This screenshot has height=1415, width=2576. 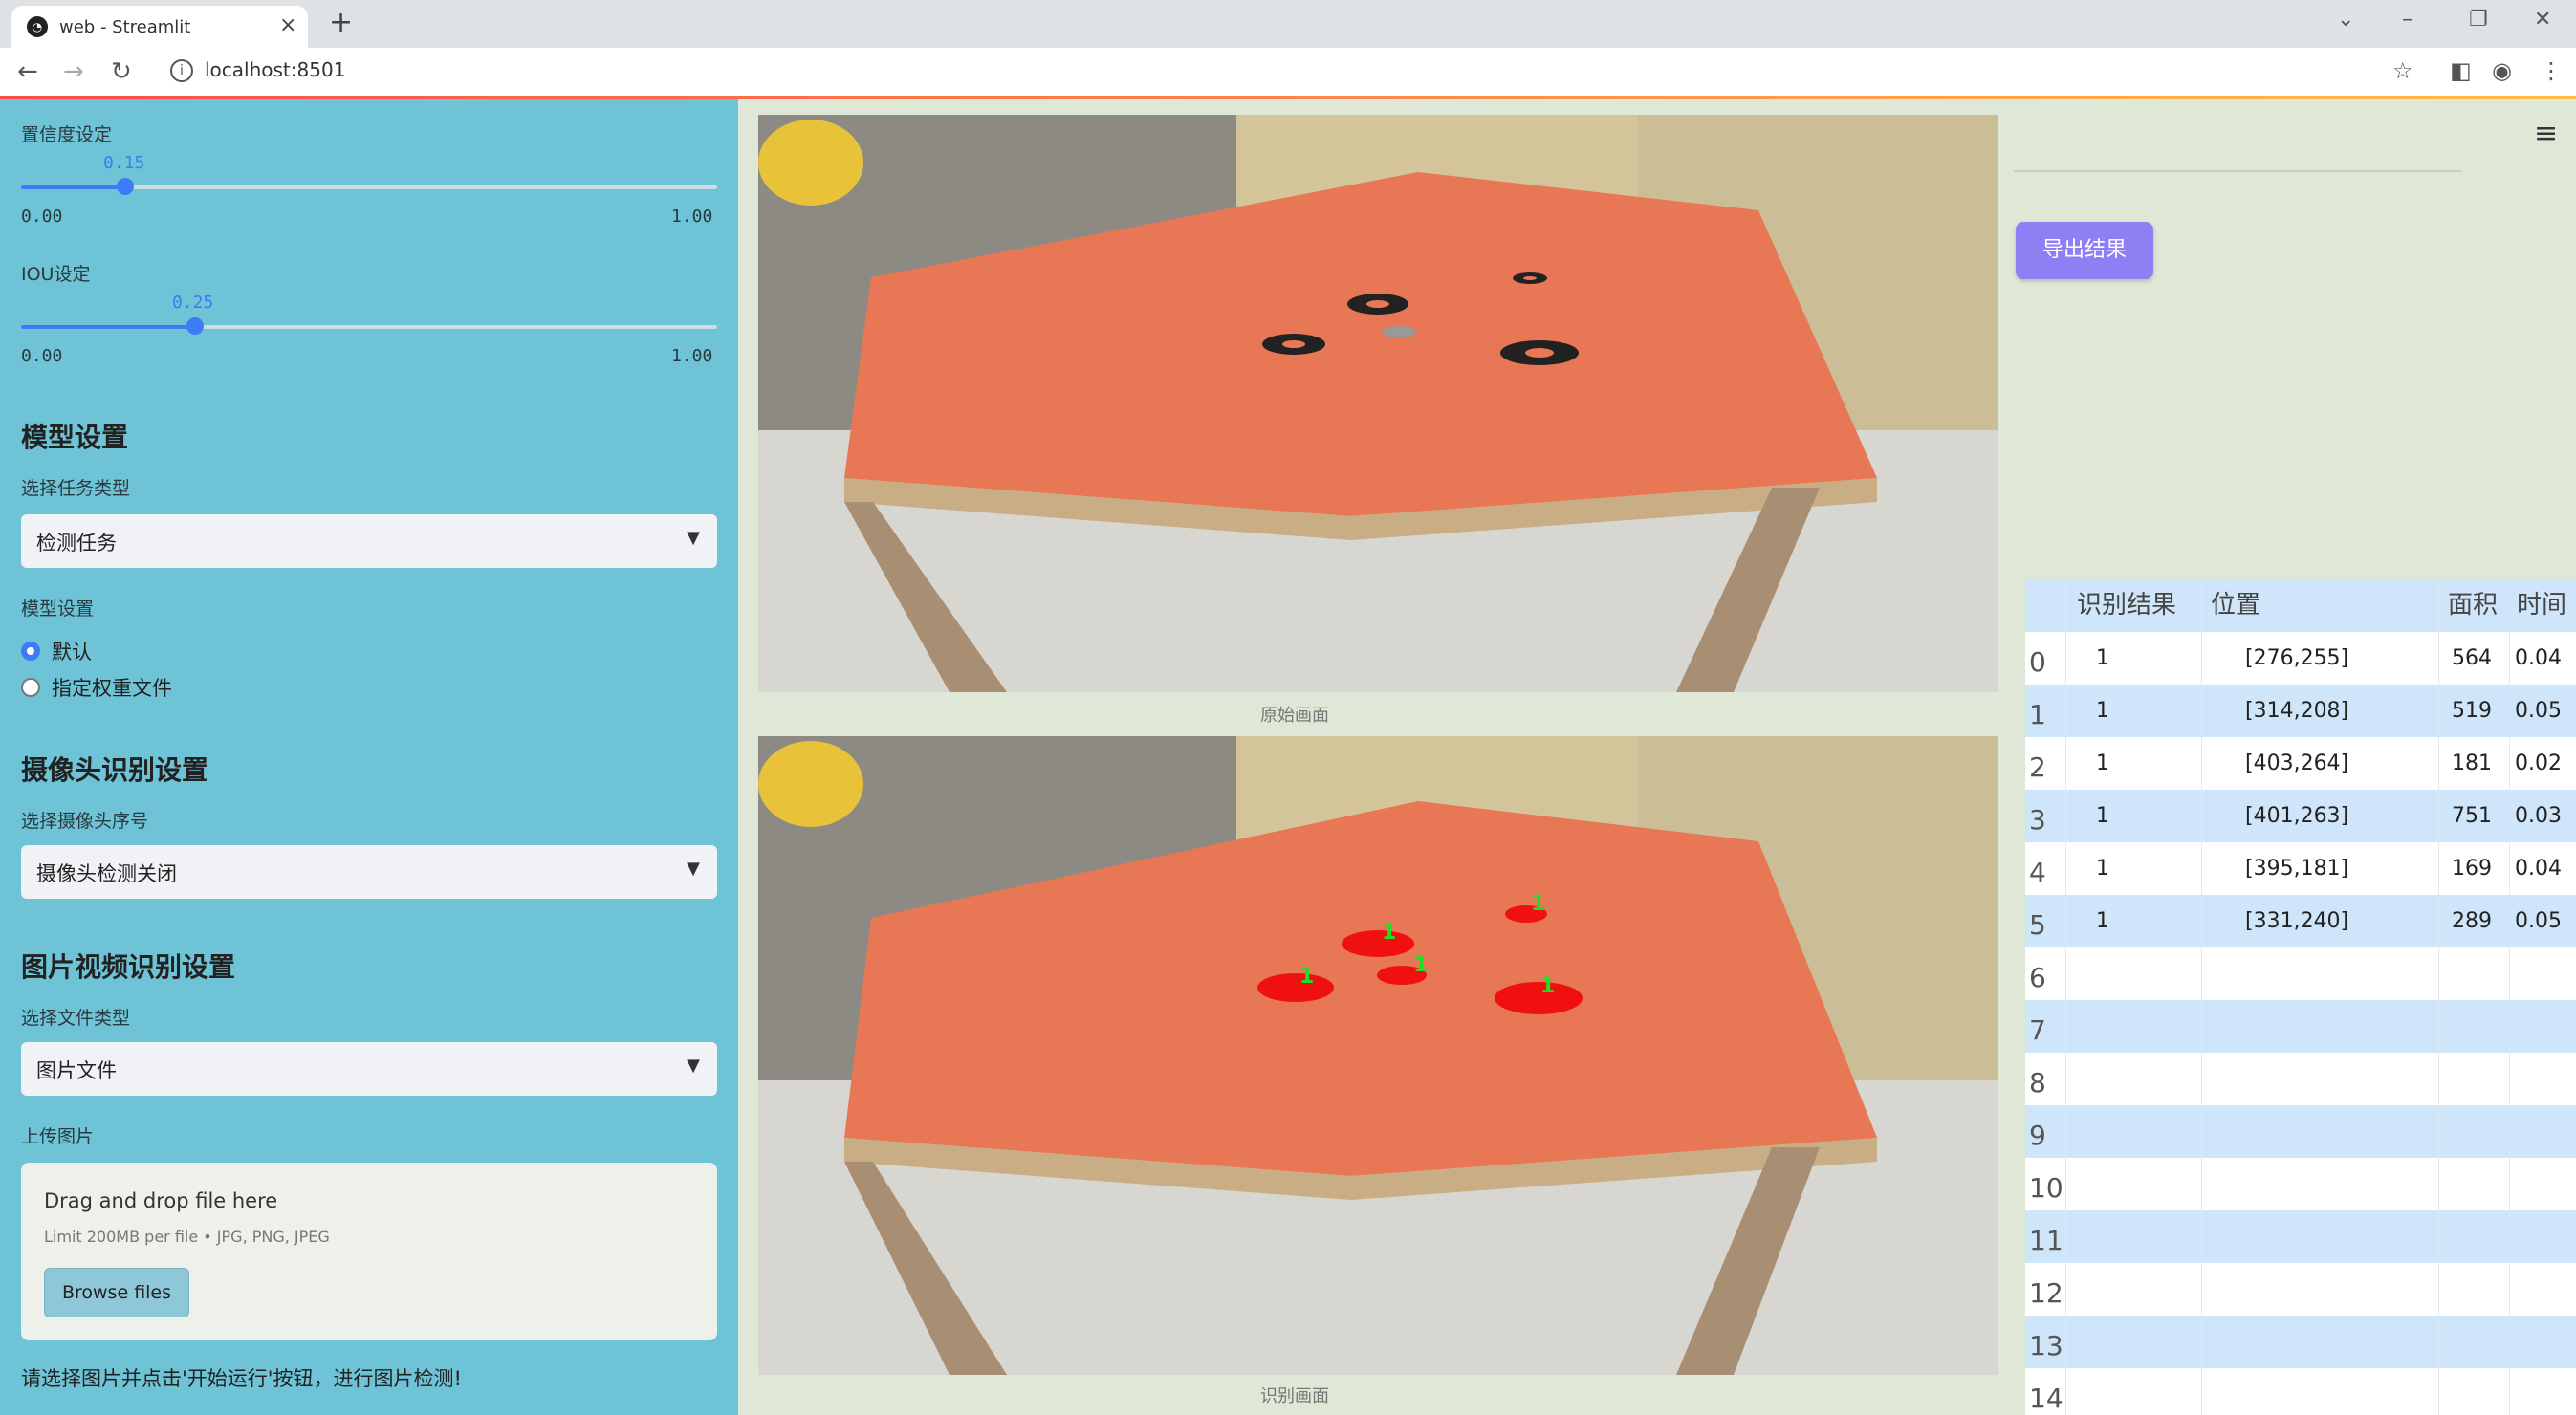 What do you see at coordinates (108, 327) in the screenshot?
I see `iou-slider-fill` at bounding box center [108, 327].